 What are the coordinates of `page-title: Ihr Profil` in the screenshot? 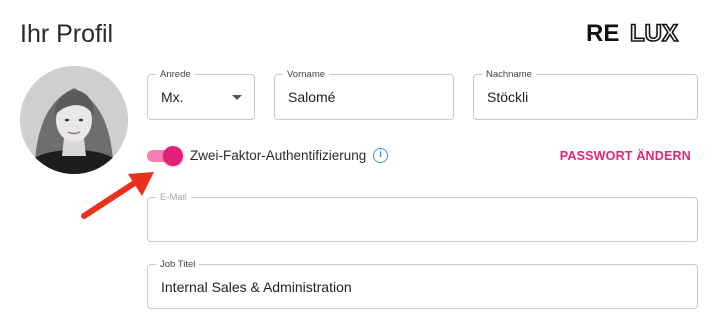 It's located at (67, 34).